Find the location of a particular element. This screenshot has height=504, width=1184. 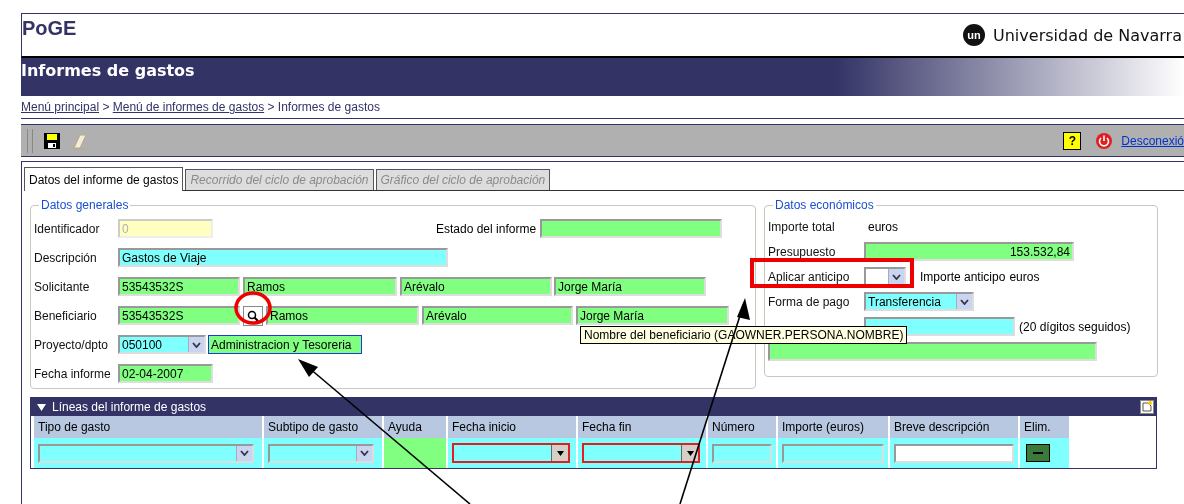

help-button: ? is located at coordinates (1072, 140).